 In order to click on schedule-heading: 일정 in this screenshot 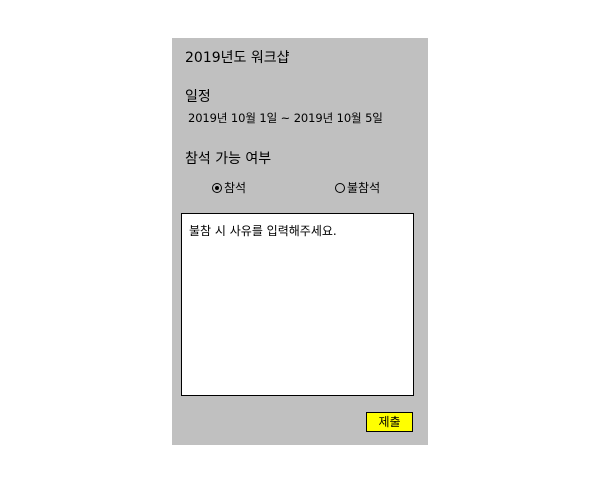, I will do `click(198, 97)`.